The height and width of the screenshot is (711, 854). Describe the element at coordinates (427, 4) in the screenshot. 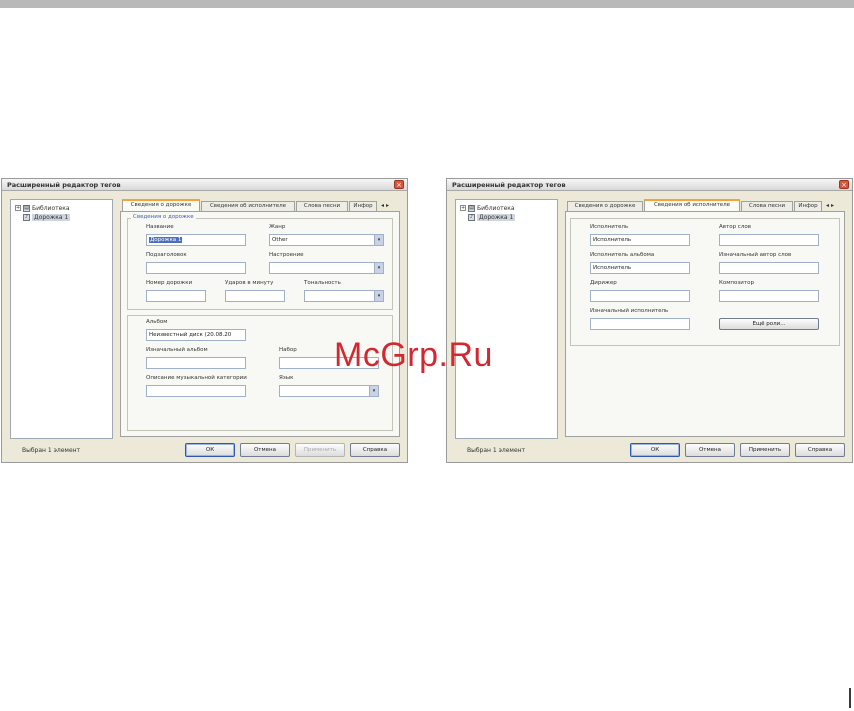

I see `top-gray-bar` at that location.